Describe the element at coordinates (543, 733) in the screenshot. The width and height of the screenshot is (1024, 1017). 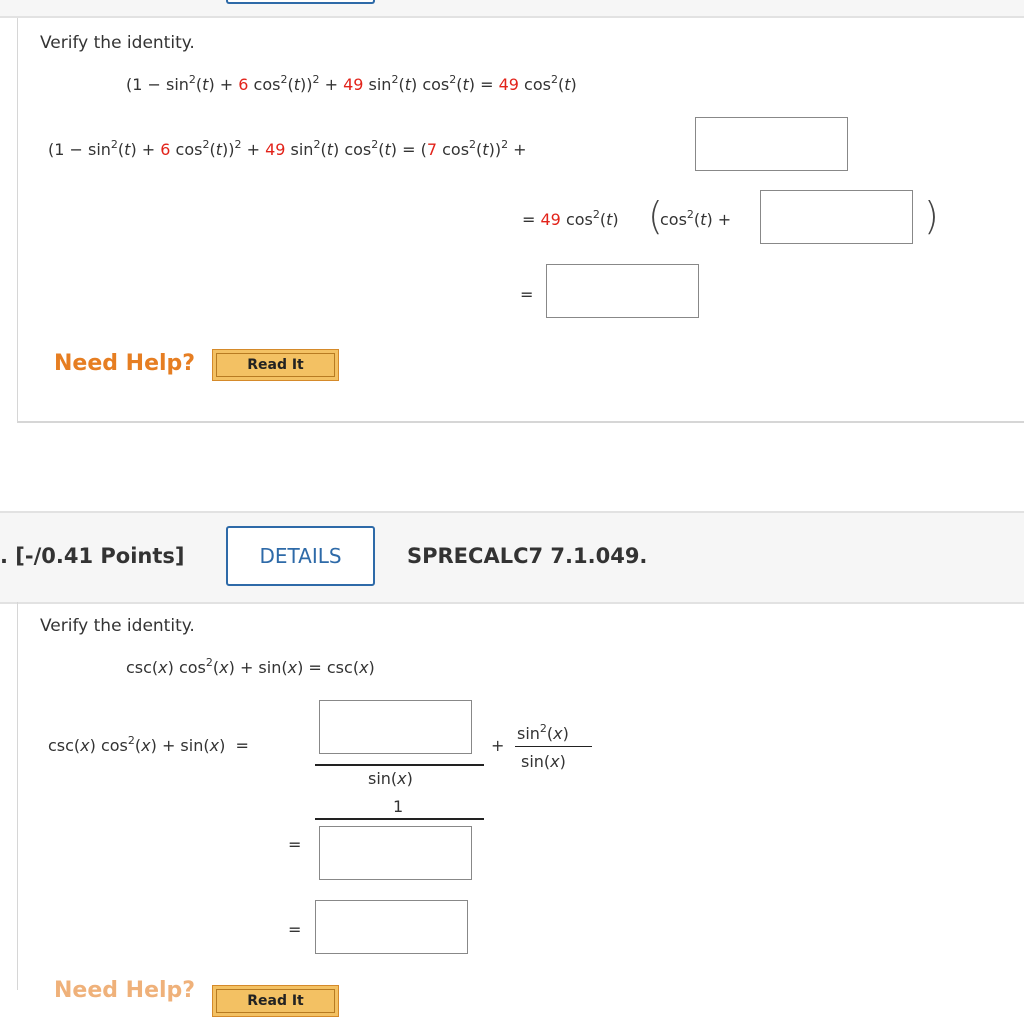
I see `sin2-numerator: sin2(x)` at that location.